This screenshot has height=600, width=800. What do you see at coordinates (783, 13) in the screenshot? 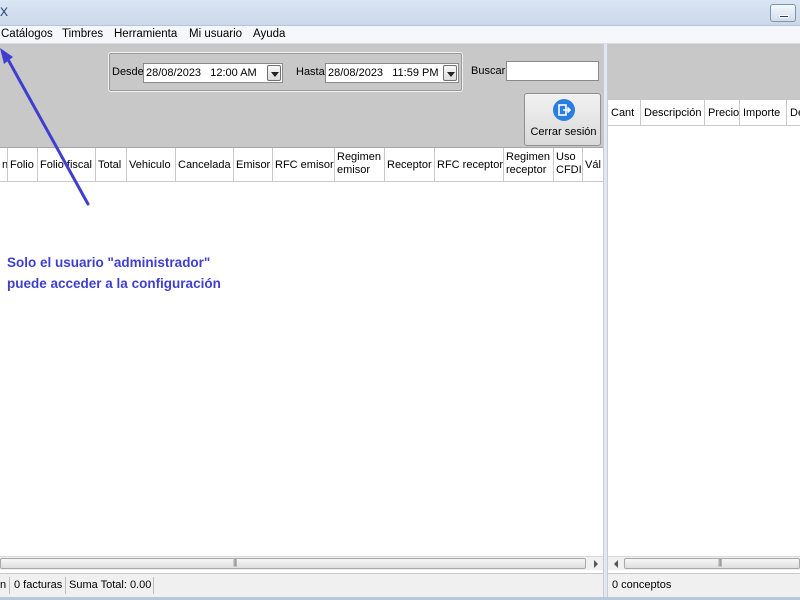
I see `minimize-button` at bounding box center [783, 13].